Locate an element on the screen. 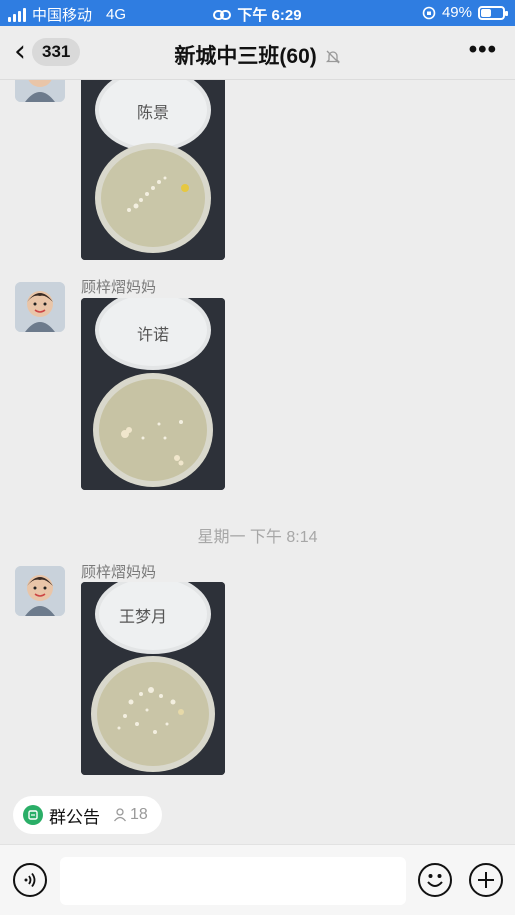 The width and height of the screenshot is (515, 915). plus-button is located at coordinates (486, 880).